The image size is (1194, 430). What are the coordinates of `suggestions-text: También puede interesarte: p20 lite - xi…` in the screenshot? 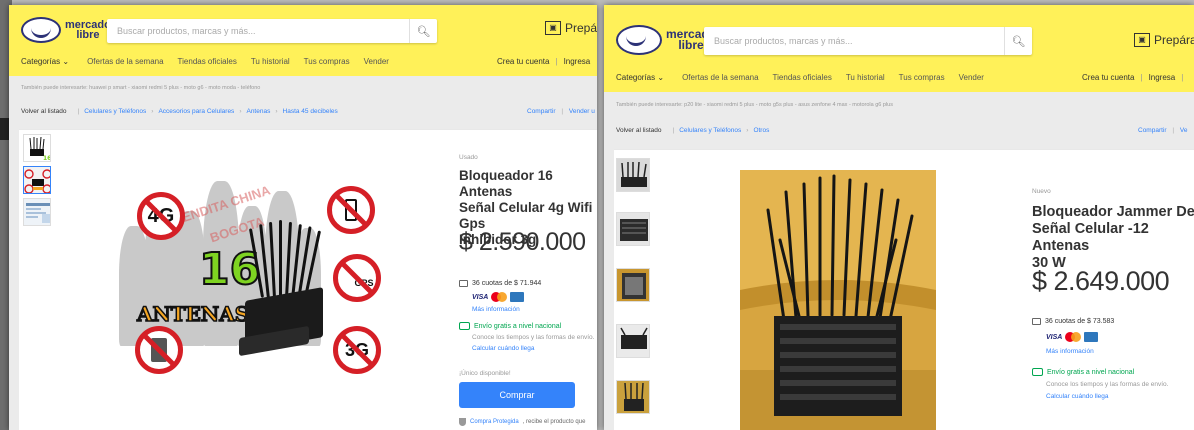 It's located at (754, 105).